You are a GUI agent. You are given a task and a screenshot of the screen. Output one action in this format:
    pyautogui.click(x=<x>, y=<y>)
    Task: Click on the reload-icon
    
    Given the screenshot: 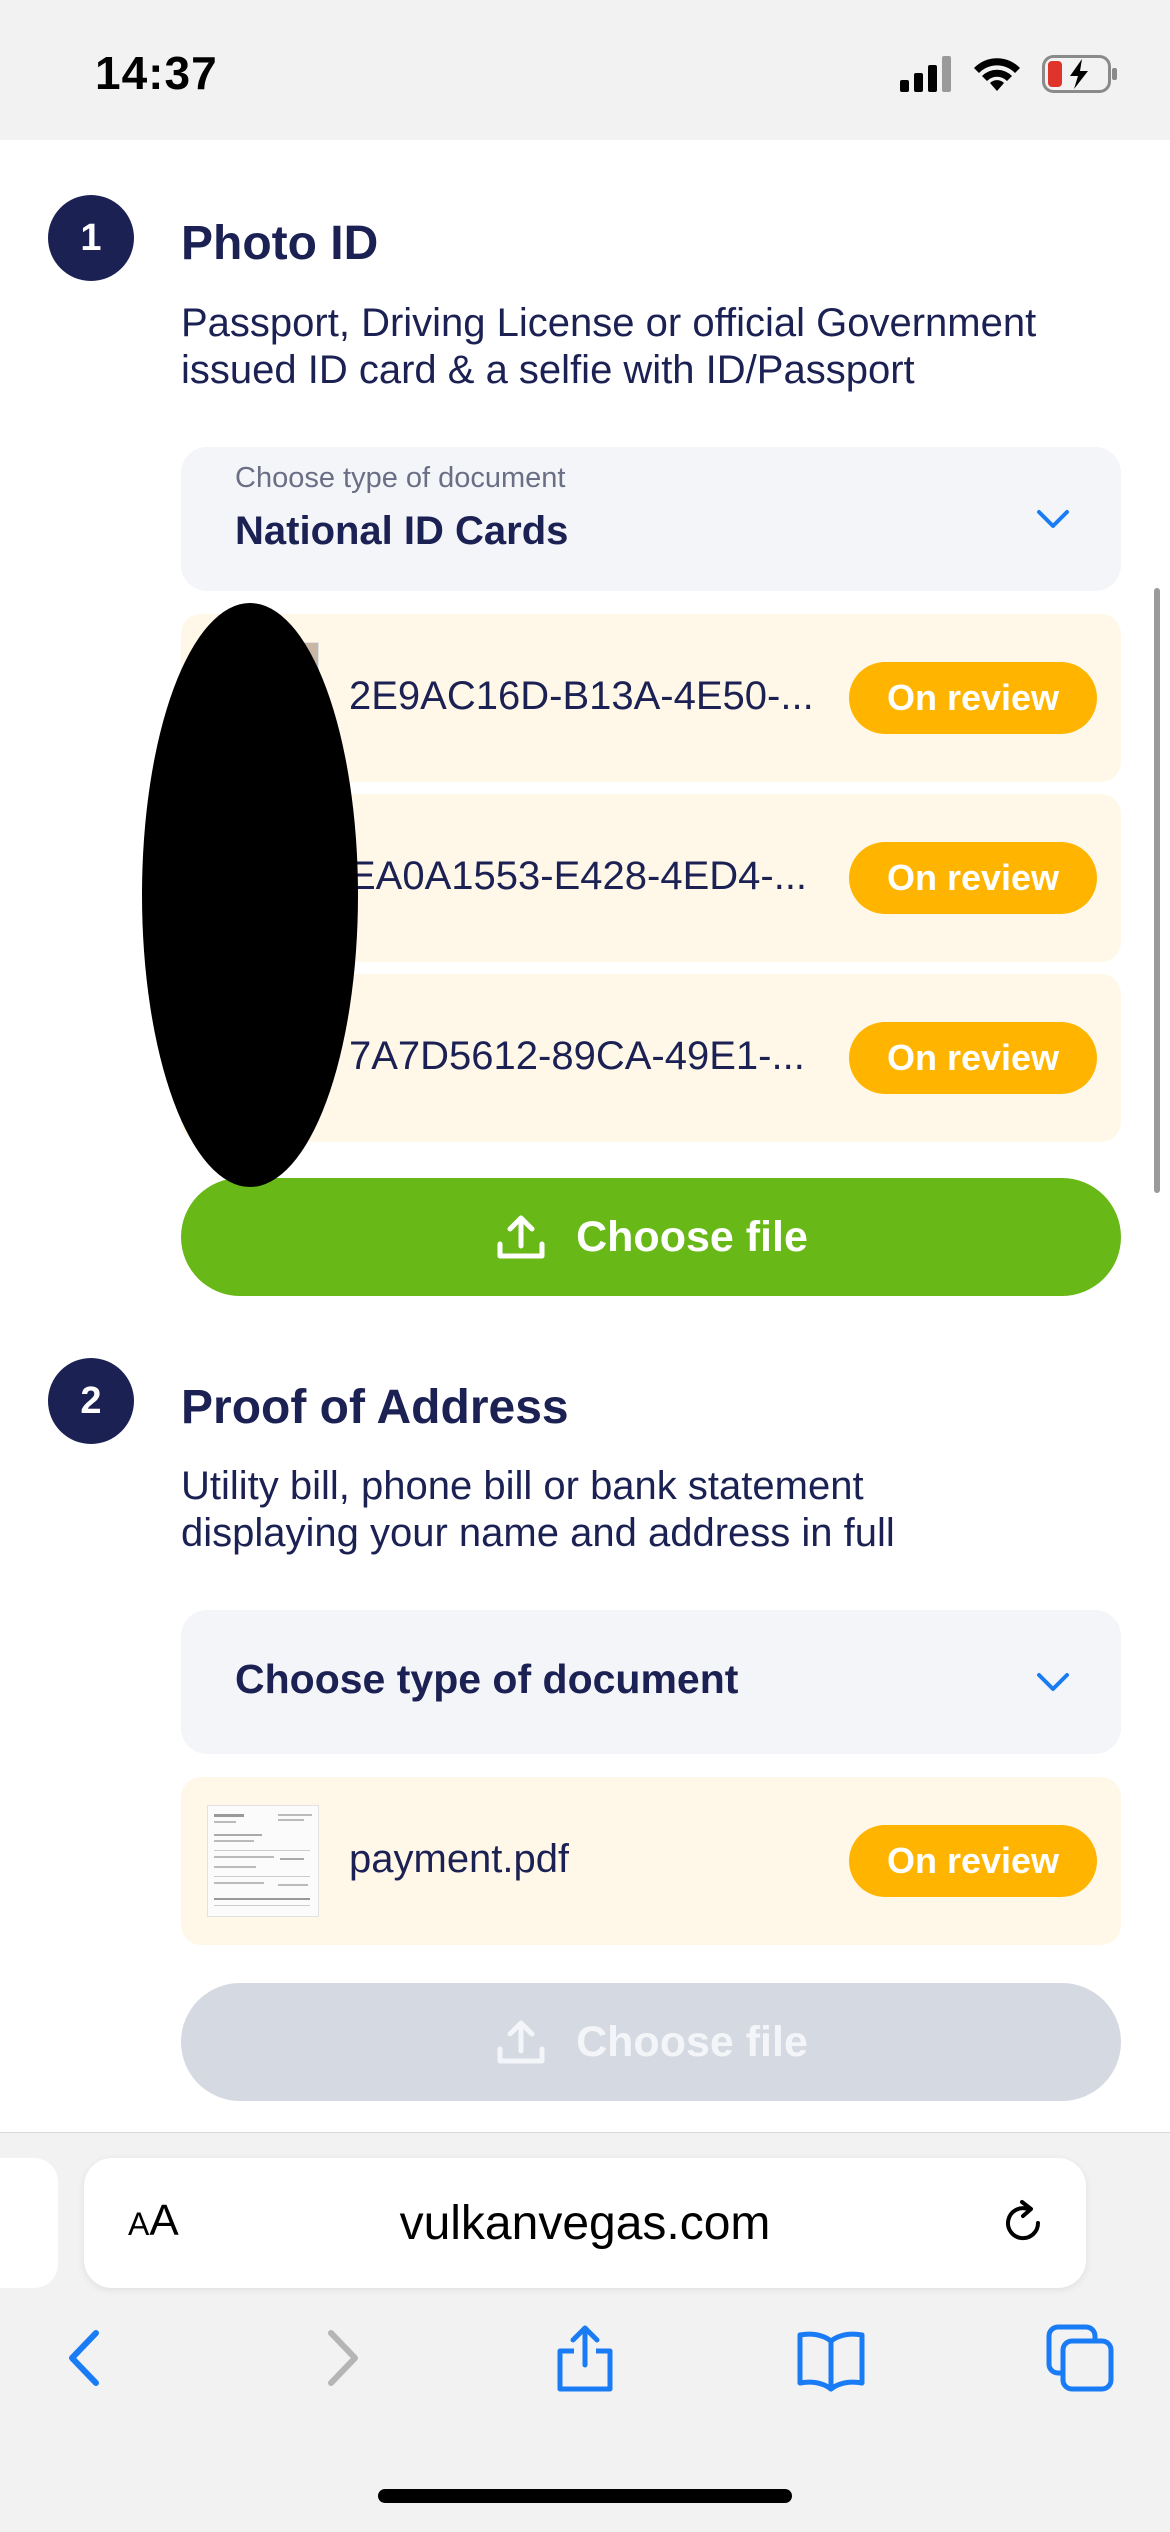 What is the action you would take?
    pyautogui.click(x=1023, y=2223)
    